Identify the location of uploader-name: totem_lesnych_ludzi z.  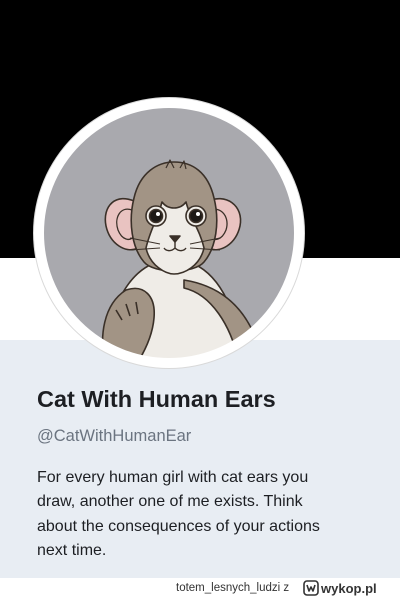
(233, 588).